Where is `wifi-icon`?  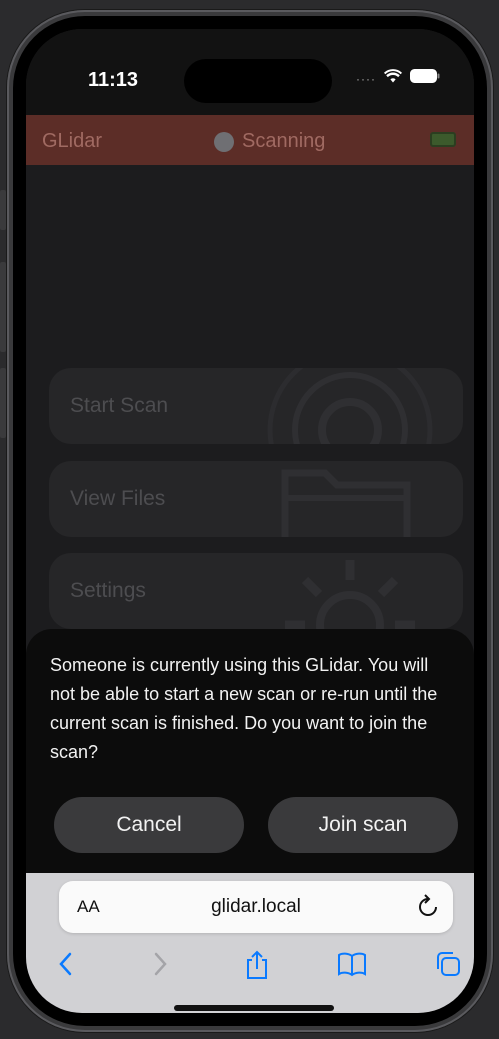 wifi-icon is located at coordinates (393, 78).